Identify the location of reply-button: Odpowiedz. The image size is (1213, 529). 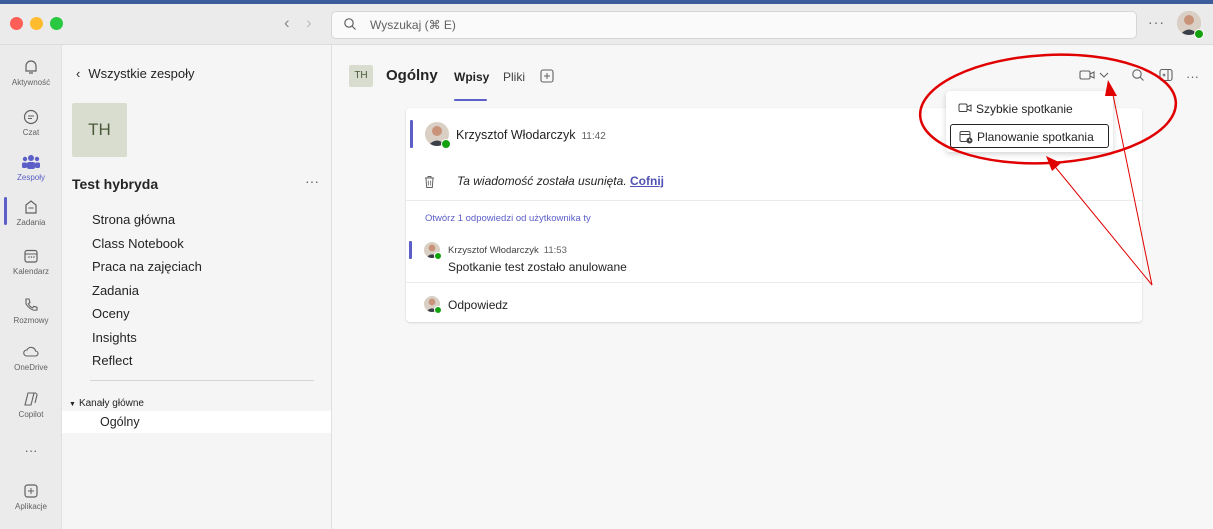
(478, 305).